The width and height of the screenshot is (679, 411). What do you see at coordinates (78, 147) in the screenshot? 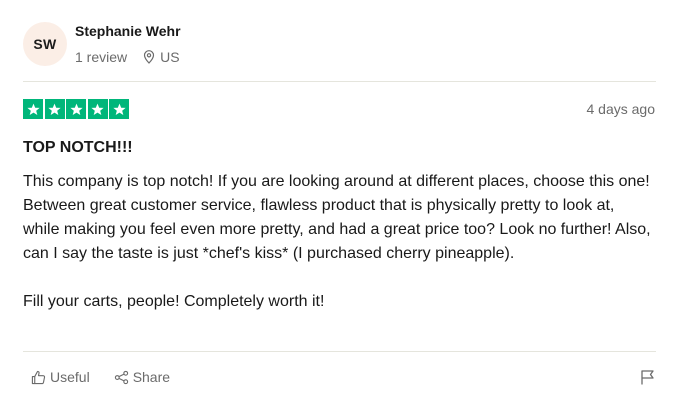
I see `review-title: TOP NOTCH!!!` at bounding box center [78, 147].